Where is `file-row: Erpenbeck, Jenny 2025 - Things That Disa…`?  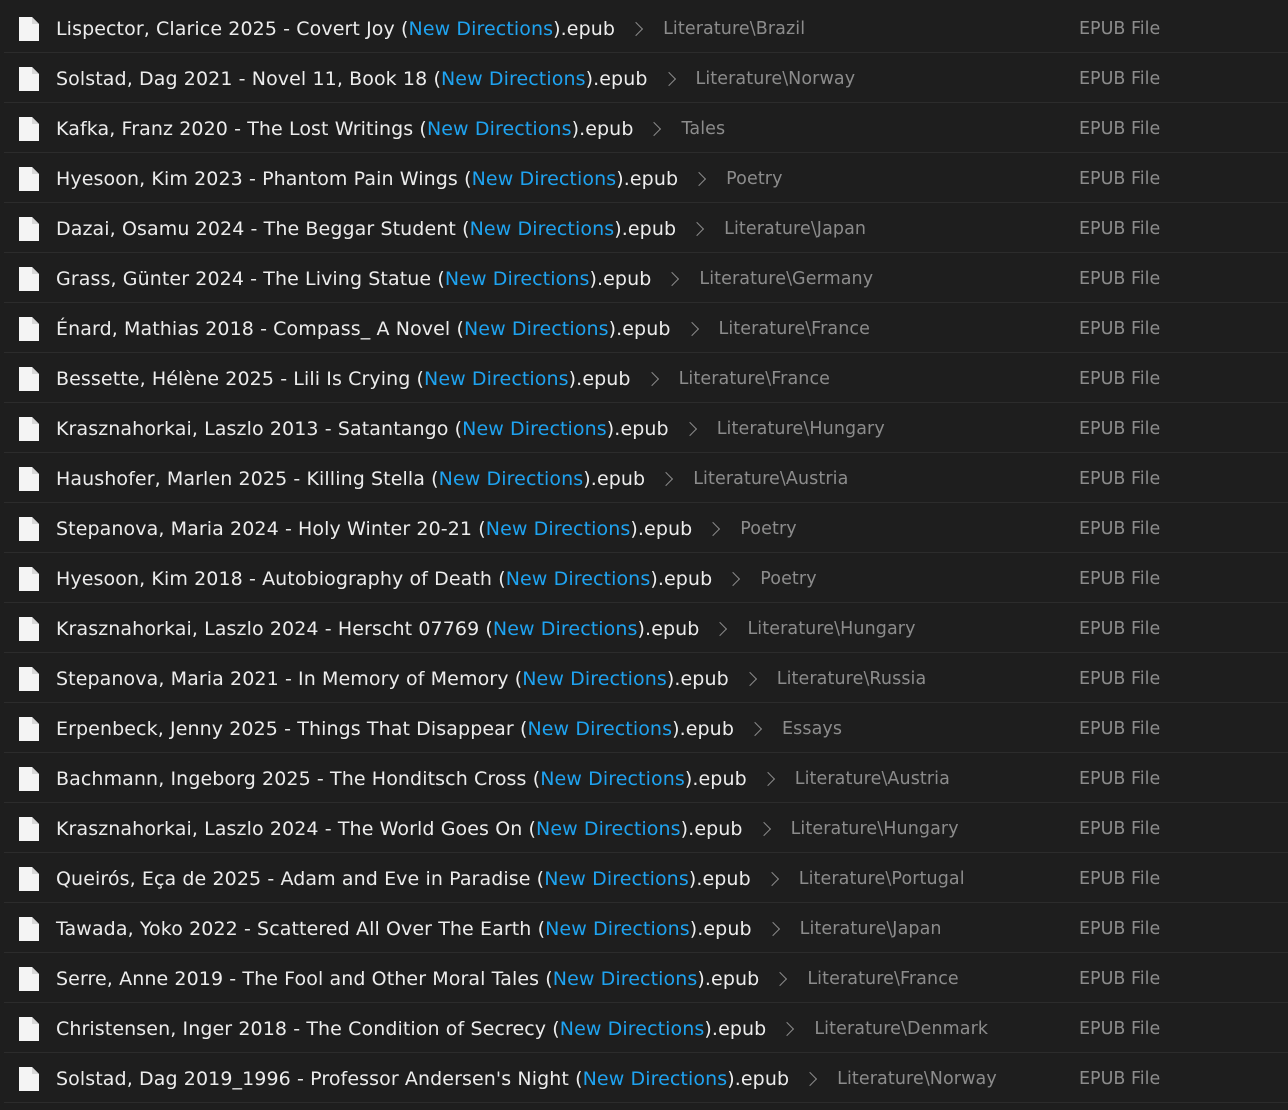
file-row: Erpenbeck, Jenny 2025 - Things That Disa… is located at coordinates (646, 728).